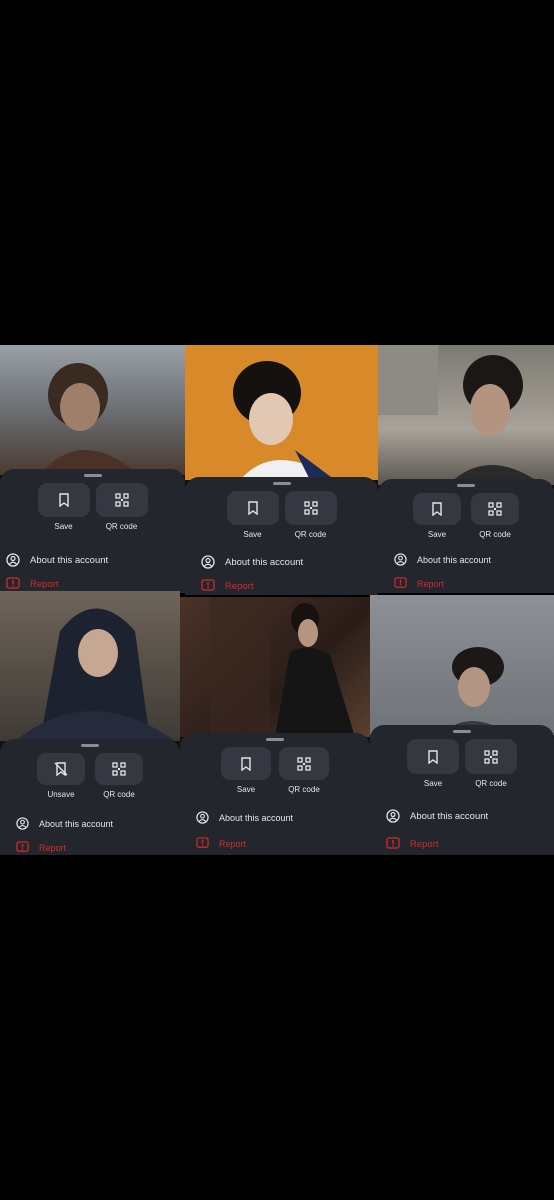 This screenshot has width=554, height=1200. I want to click on bookmark-off-icon, so click(61, 769).